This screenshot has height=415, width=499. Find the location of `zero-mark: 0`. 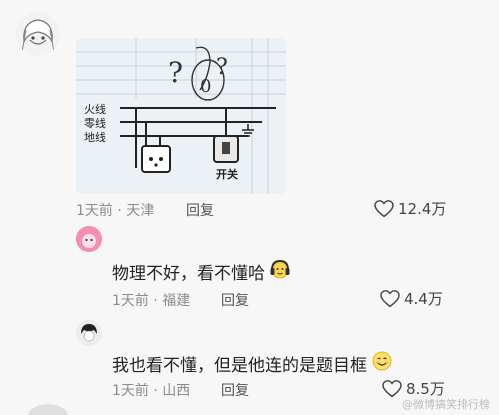

zero-mark: 0 is located at coordinates (205, 86).